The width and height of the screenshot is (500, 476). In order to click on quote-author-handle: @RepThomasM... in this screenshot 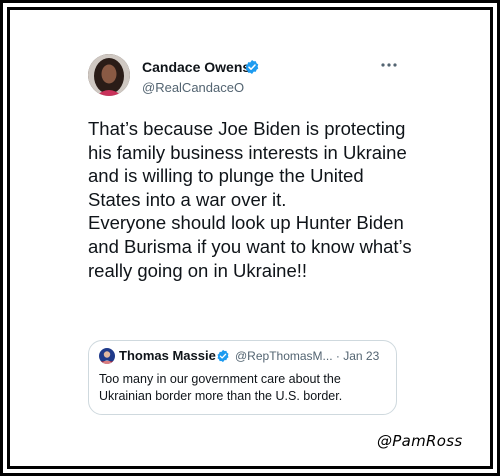, I will do `click(284, 356)`.